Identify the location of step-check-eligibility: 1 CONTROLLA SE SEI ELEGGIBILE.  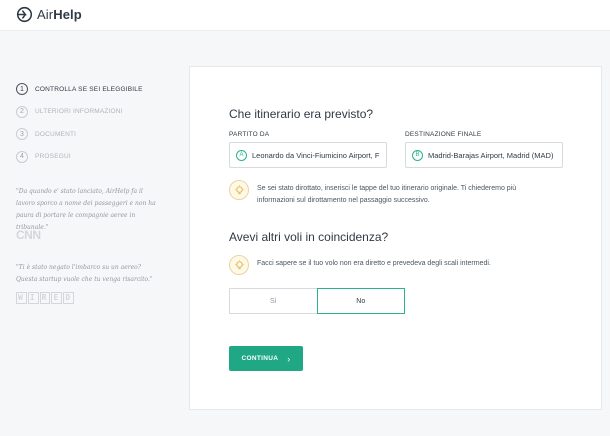
(79, 89).